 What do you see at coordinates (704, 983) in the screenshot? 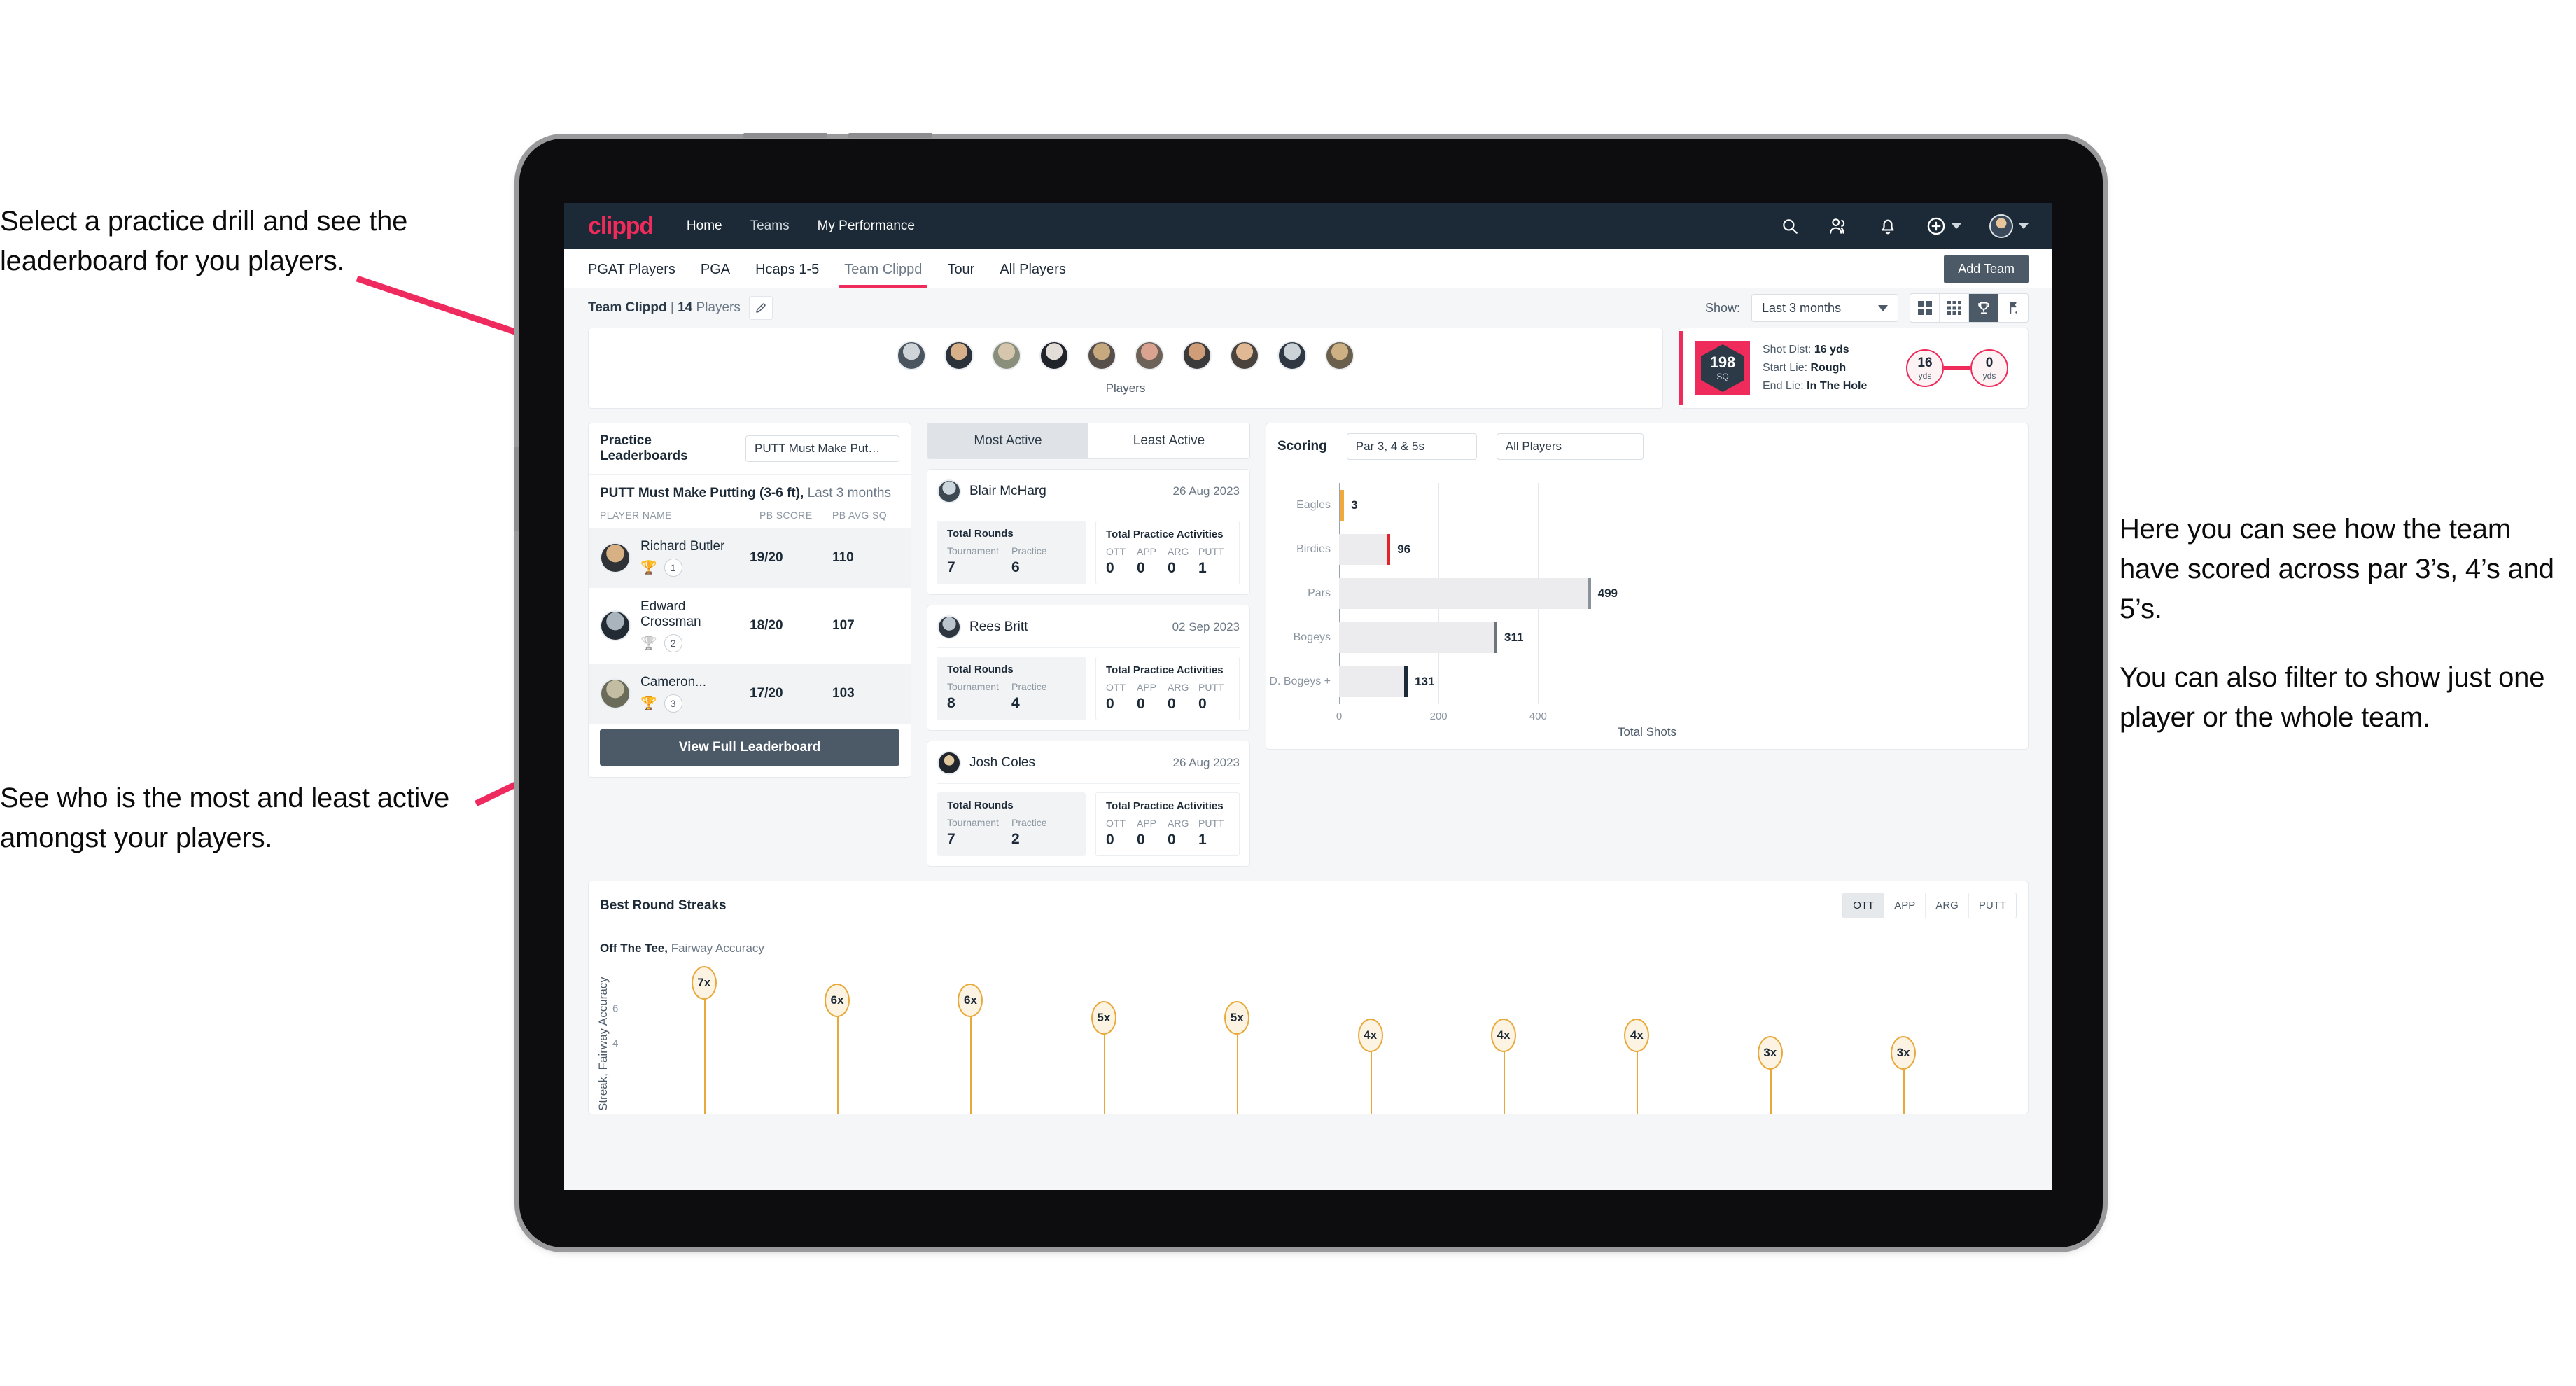
I see `streaks-bubble: 7x` at bounding box center [704, 983].